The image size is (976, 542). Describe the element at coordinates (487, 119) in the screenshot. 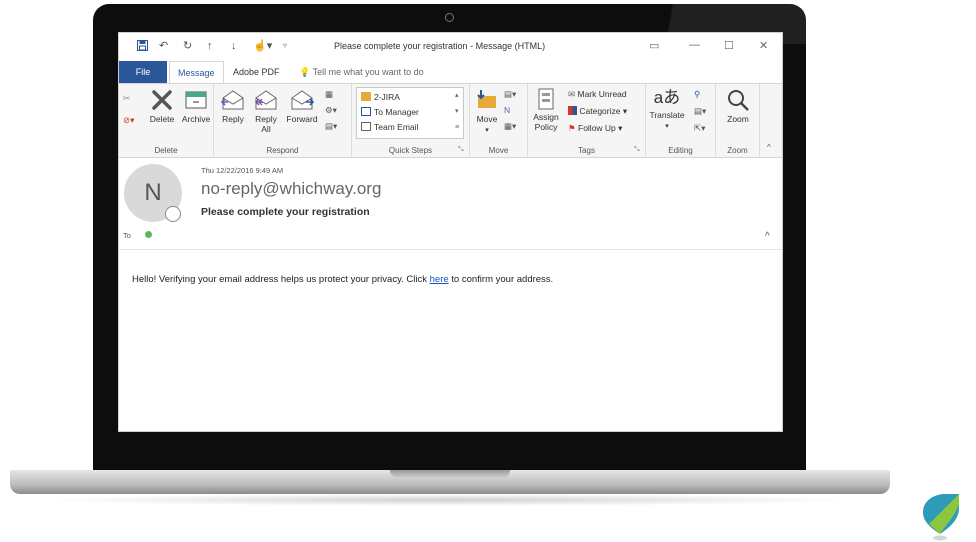

I see `move-label: Move` at that location.